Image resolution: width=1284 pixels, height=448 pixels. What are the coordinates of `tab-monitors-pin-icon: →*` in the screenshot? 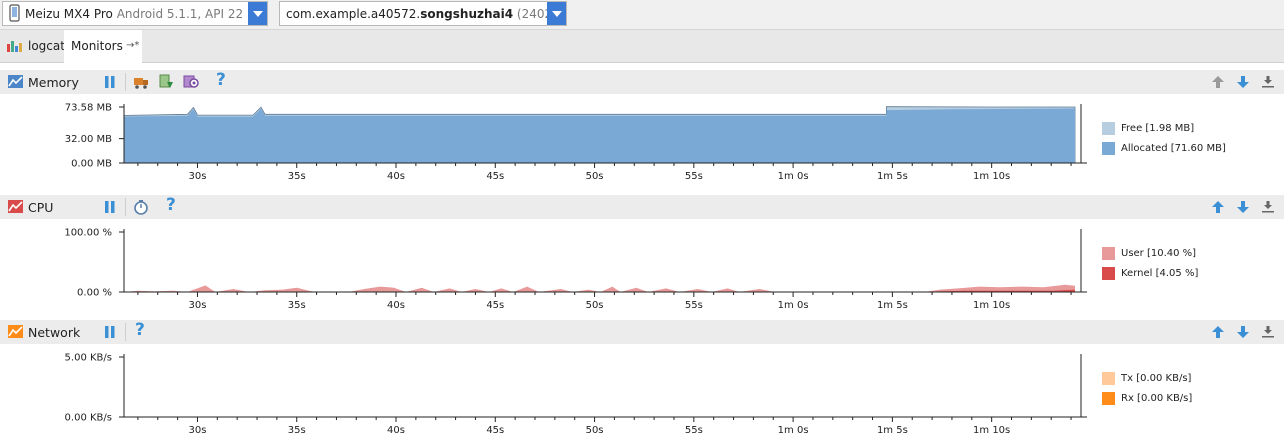 It's located at (132, 46).